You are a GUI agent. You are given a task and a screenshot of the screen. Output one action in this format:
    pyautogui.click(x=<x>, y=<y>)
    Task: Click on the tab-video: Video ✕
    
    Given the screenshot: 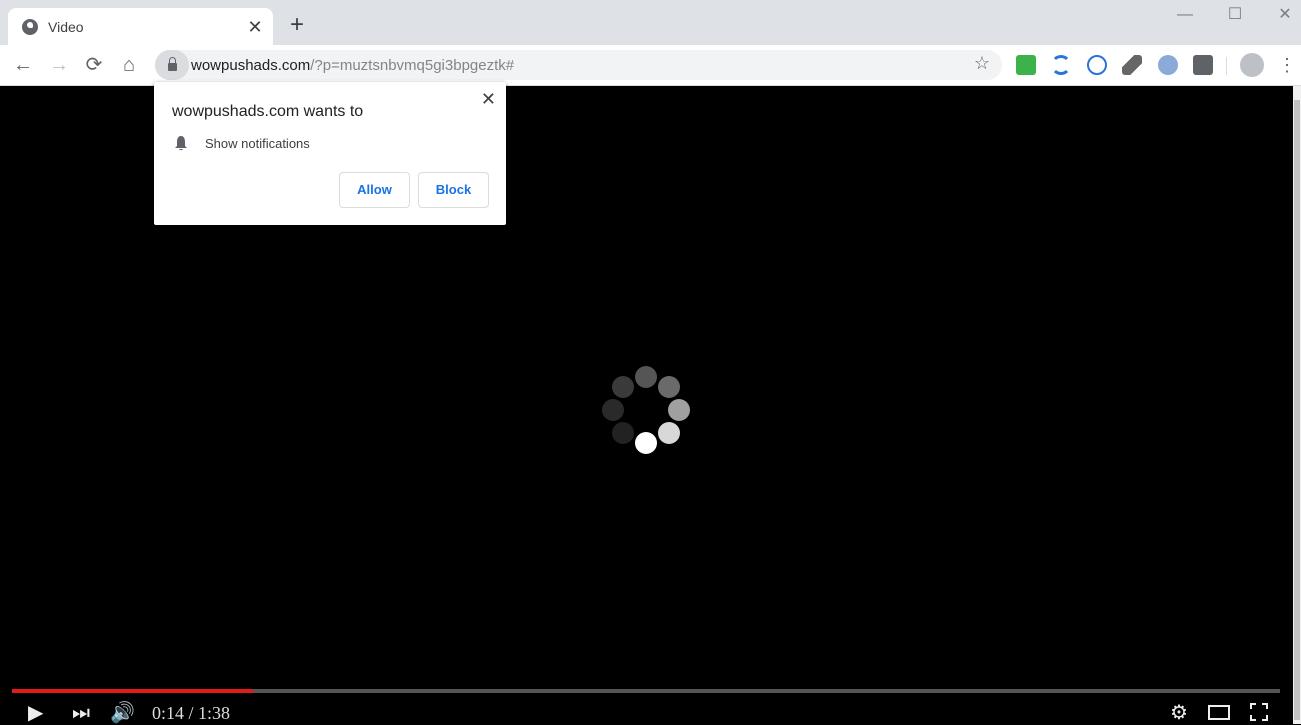 What is the action you would take?
    pyautogui.click(x=140, y=26)
    